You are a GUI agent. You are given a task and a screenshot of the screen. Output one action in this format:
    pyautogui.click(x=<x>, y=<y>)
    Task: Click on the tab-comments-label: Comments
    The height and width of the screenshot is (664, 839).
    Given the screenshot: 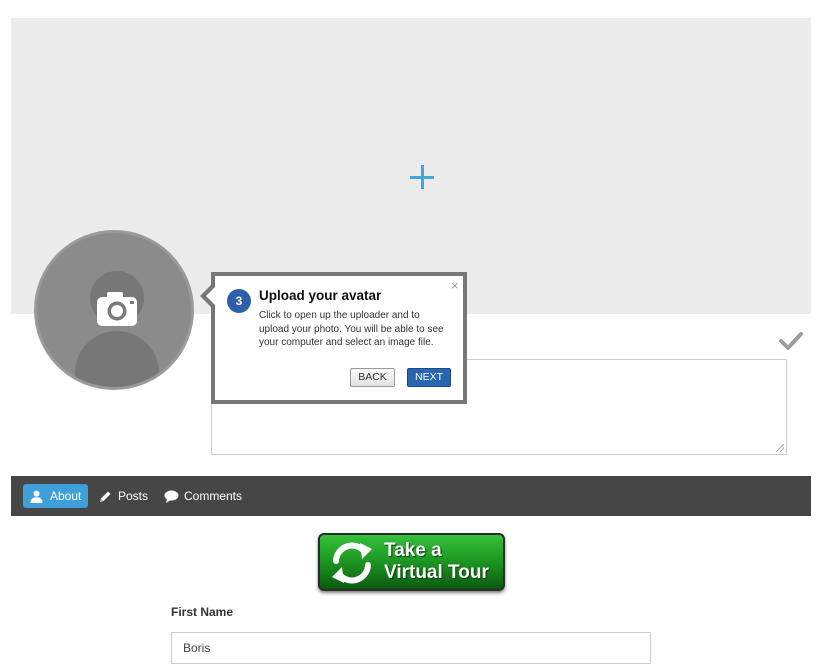 What is the action you would take?
    pyautogui.click(x=213, y=496)
    